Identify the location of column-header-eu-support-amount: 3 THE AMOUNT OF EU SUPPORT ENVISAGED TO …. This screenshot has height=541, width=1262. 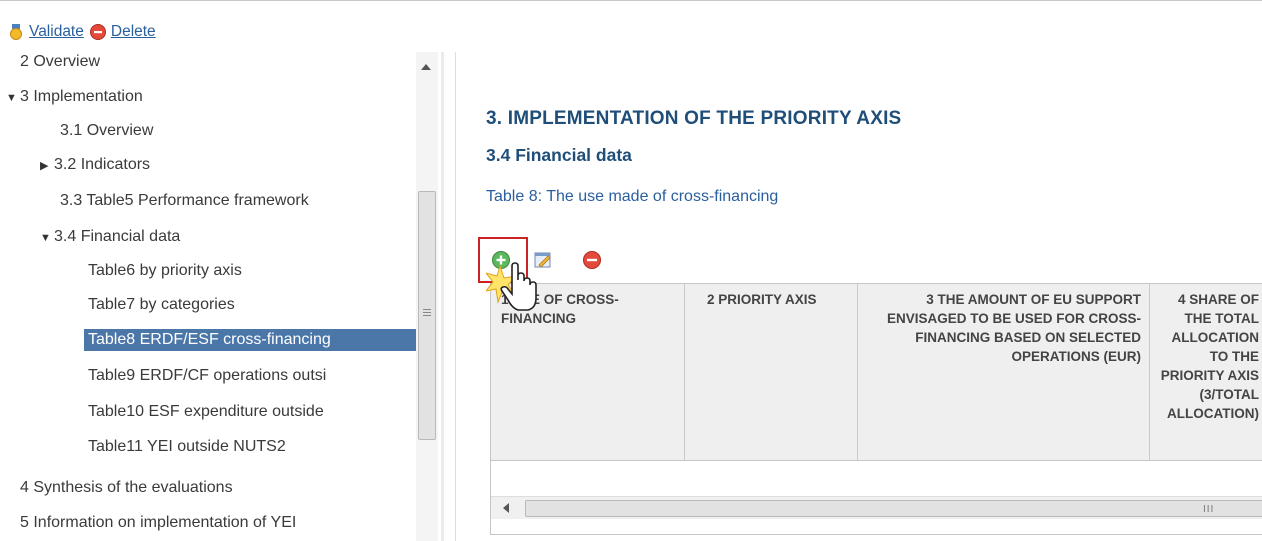
(1004, 372).